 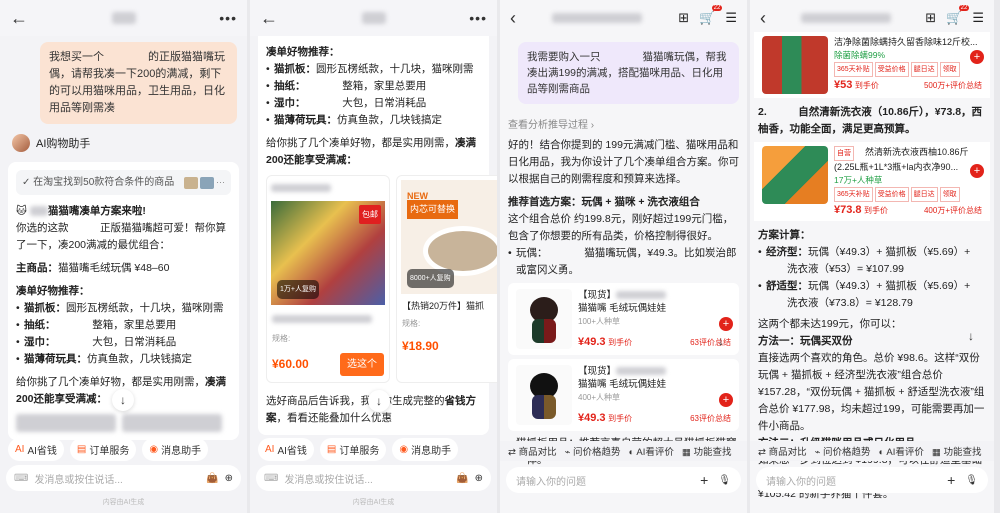 I want to click on analysis-toggle: 查看分析推导过程 ›, so click(x=623, y=123).